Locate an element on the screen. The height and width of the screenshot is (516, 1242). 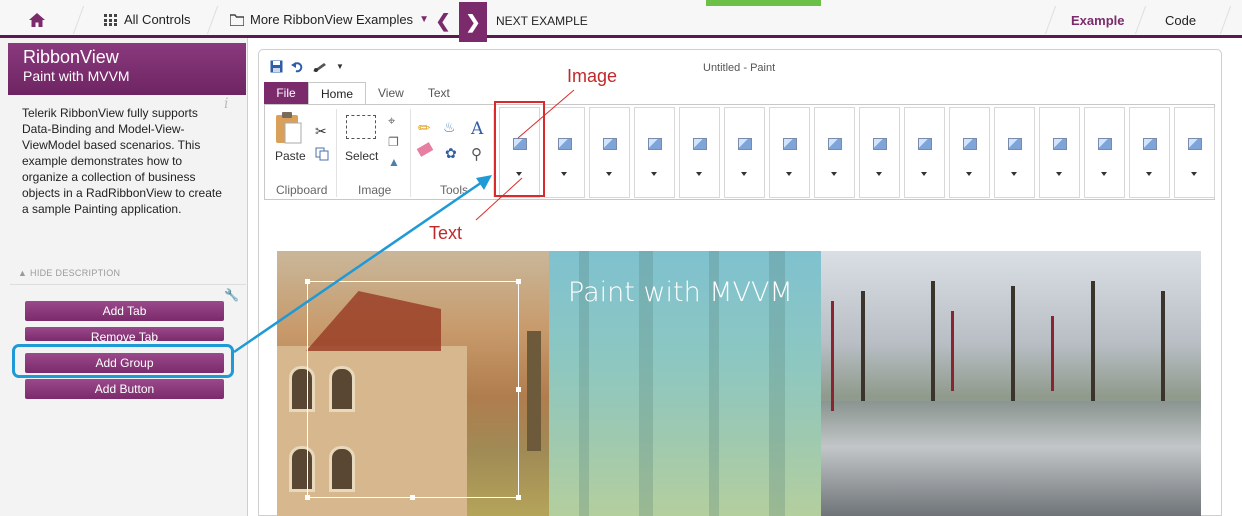
hide-description-toggle: ▲ HIDE DESCRIPTION is located at coordinates (69, 273).